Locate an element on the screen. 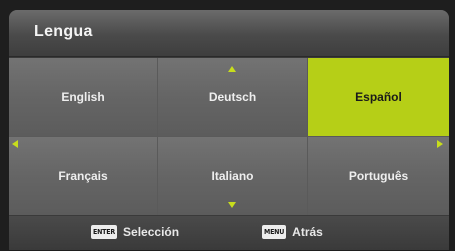 The height and width of the screenshot is (251, 455). hint-back: MENU Atrás is located at coordinates (292, 232).